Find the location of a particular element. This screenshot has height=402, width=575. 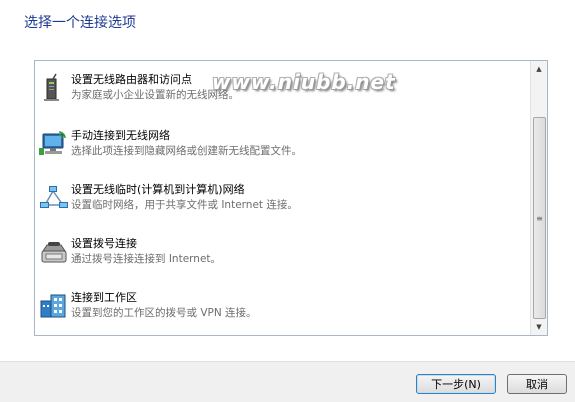

vertical-scrollbar: ▲ ≡ ▼ is located at coordinates (538, 198).